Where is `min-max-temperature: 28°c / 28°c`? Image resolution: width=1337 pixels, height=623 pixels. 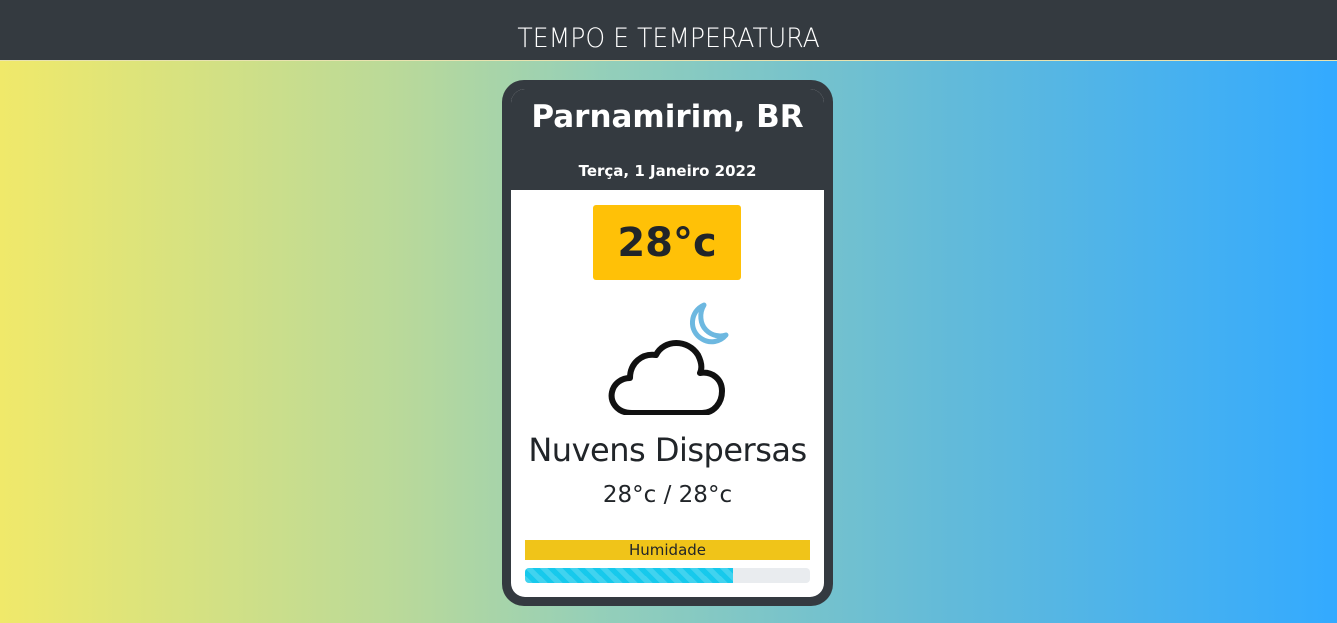 min-max-temperature: 28°c / 28°c is located at coordinates (667, 495).